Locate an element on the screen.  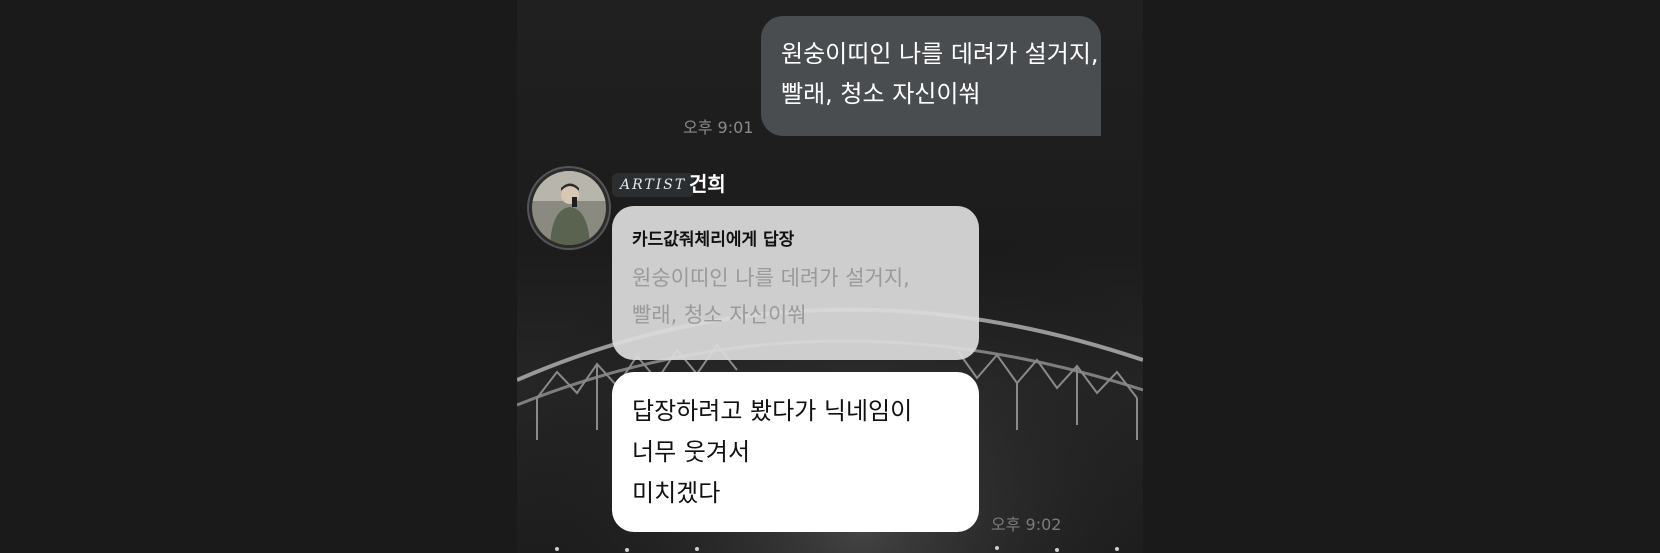
avatar is located at coordinates (569, 208).